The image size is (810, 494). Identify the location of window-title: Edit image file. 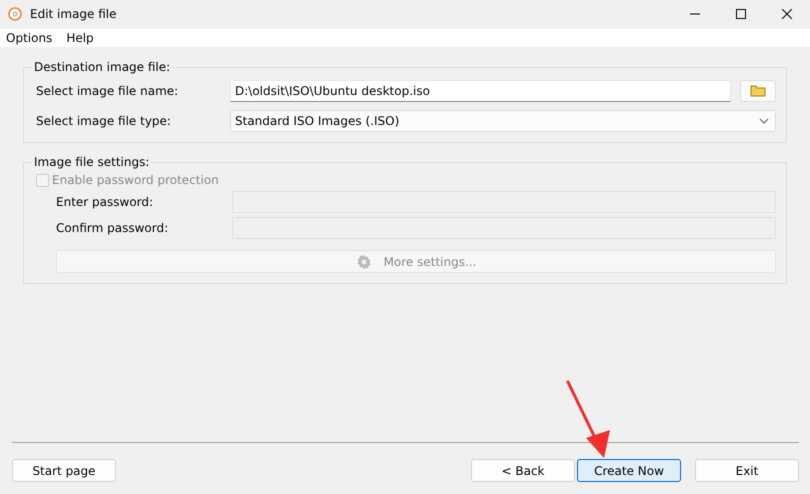
(73, 14).